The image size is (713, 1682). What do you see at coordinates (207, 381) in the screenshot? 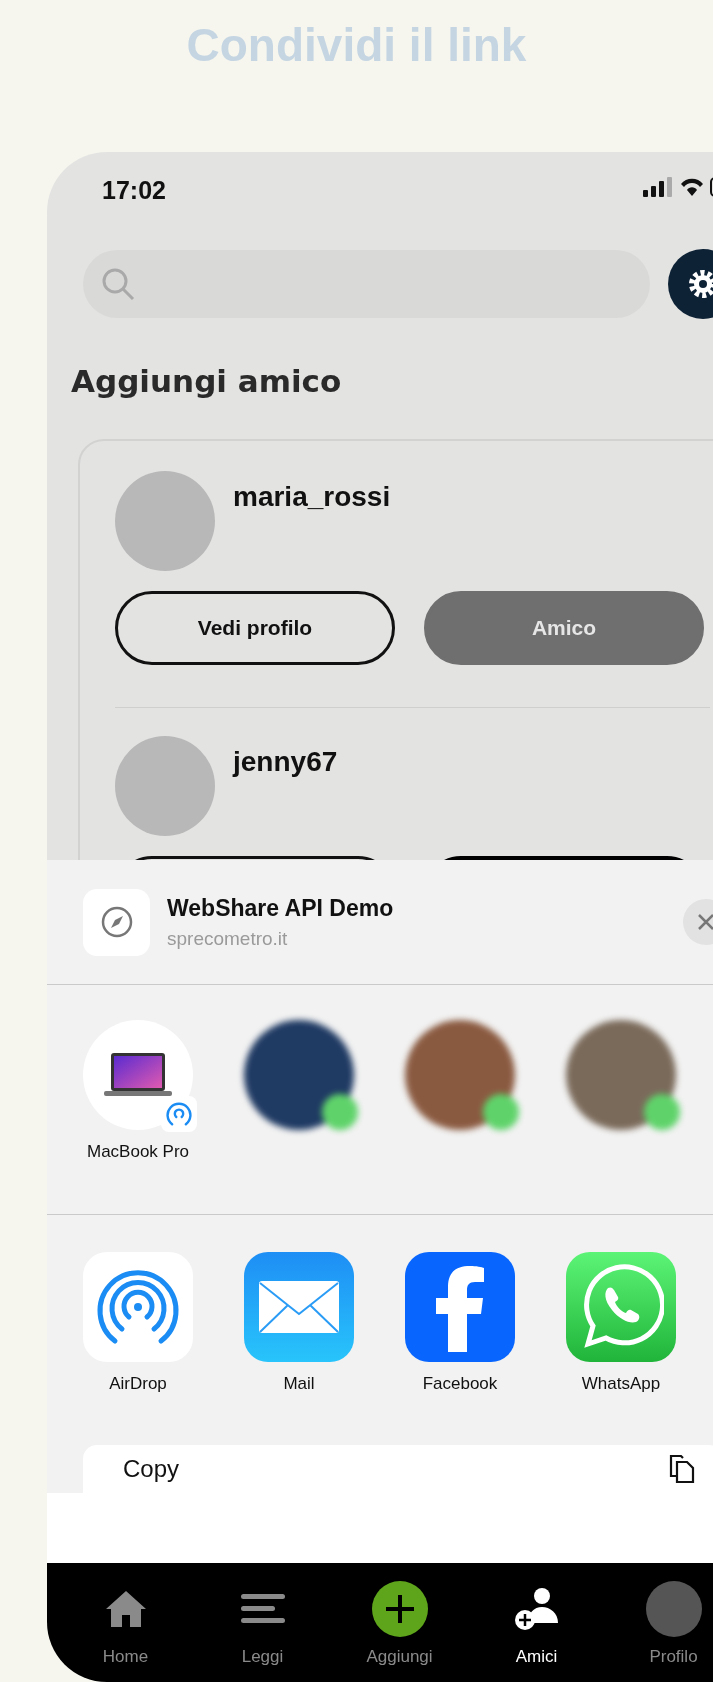
I see `section-title: Aggiungi amico` at bounding box center [207, 381].